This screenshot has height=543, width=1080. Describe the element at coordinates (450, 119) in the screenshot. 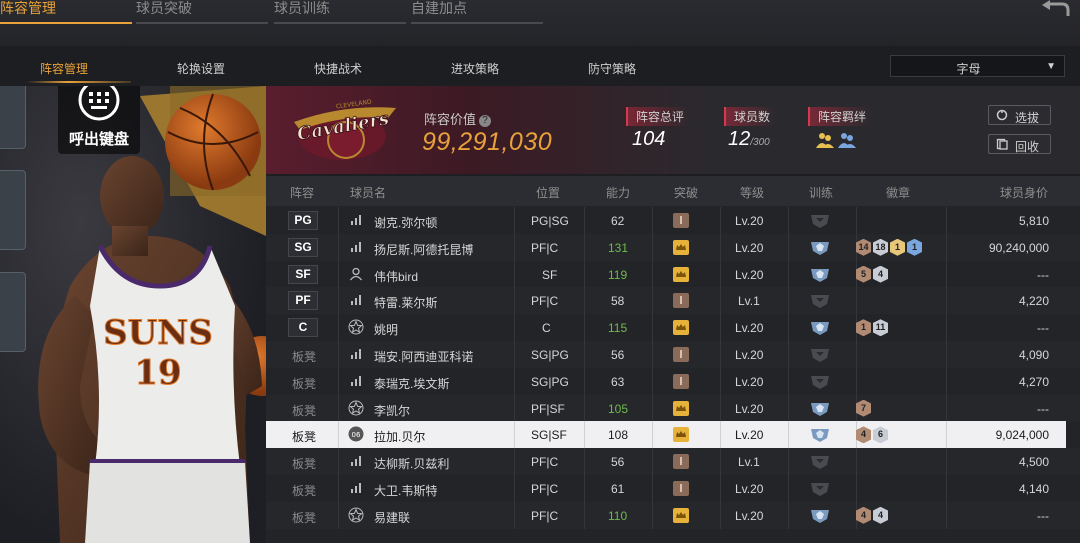

I see `lineup-value-text: 阵容价值` at that location.